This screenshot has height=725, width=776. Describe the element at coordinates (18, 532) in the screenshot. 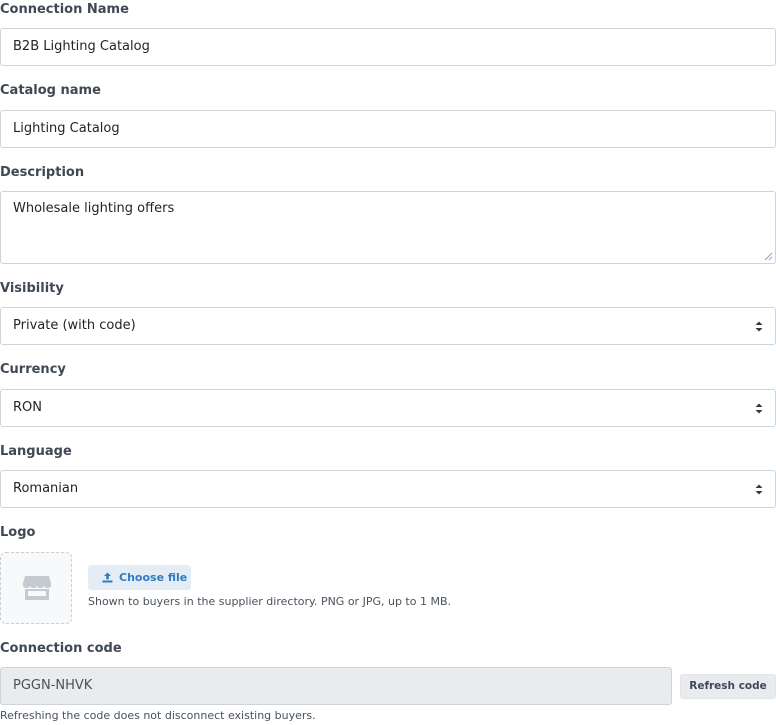

I see `logo-label: Logo` at that location.